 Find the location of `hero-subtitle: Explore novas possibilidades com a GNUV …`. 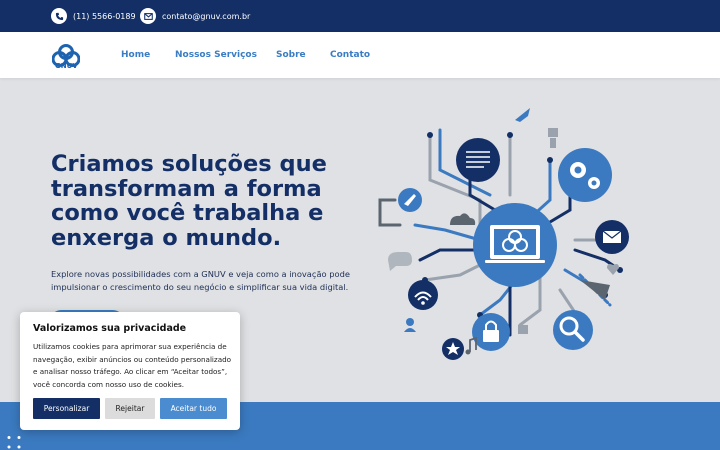

hero-subtitle: Explore novas possibilidades com a GNUV … is located at coordinates (200, 280).